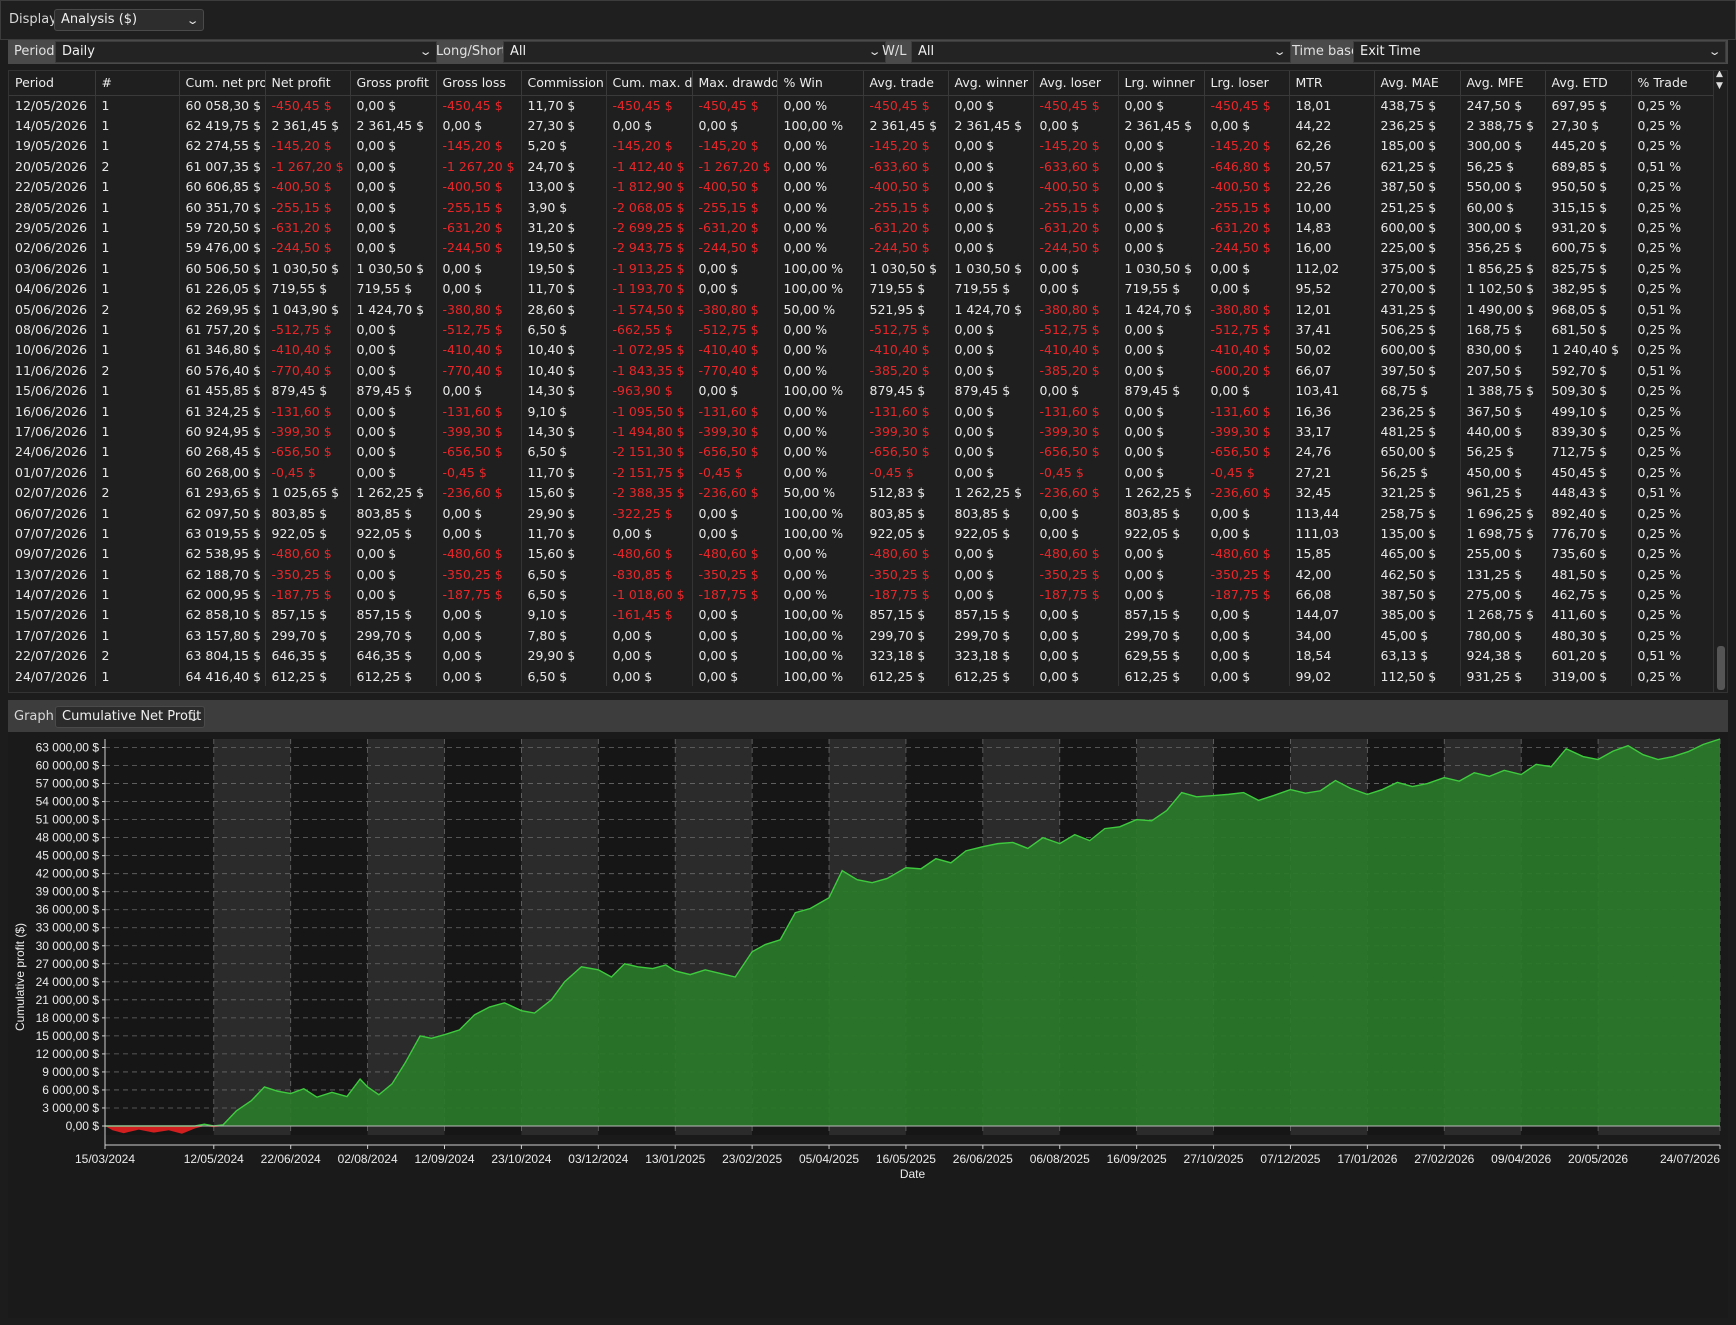 This screenshot has height=1325, width=1736. What do you see at coordinates (52, 309) in the screenshot?
I see `table-cell: 05/06/2026` at bounding box center [52, 309].